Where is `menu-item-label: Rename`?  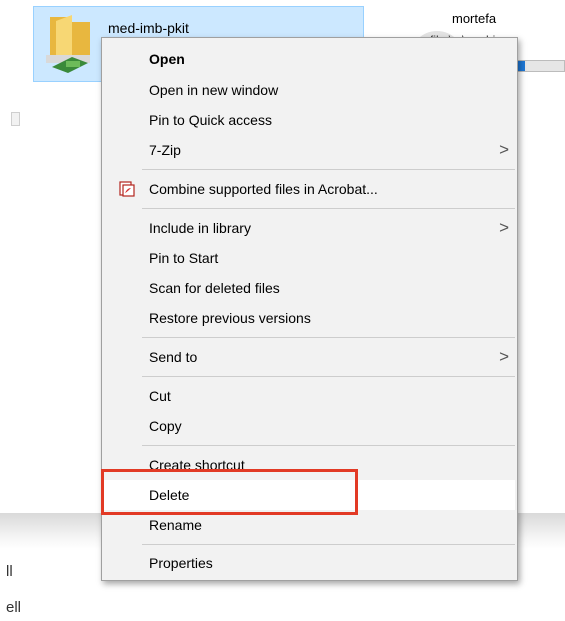
menu-item-label: Rename is located at coordinates (175, 525).